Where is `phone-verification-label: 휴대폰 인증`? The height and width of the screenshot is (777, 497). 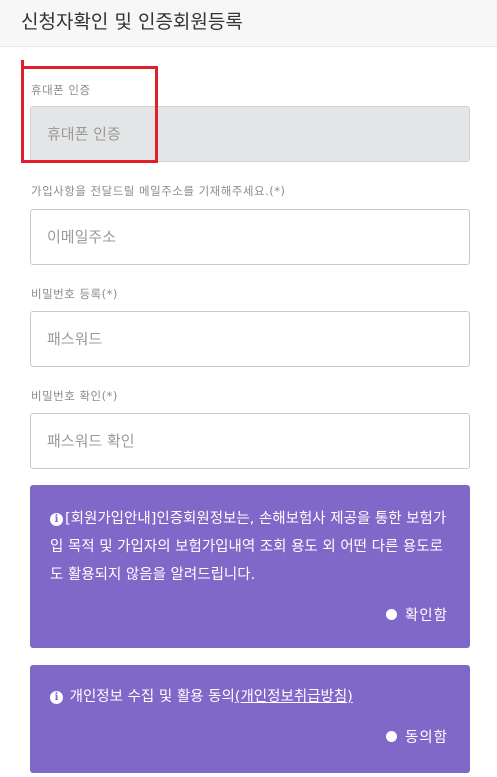
phone-verification-label: 휴대폰 인증 is located at coordinates (61, 90).